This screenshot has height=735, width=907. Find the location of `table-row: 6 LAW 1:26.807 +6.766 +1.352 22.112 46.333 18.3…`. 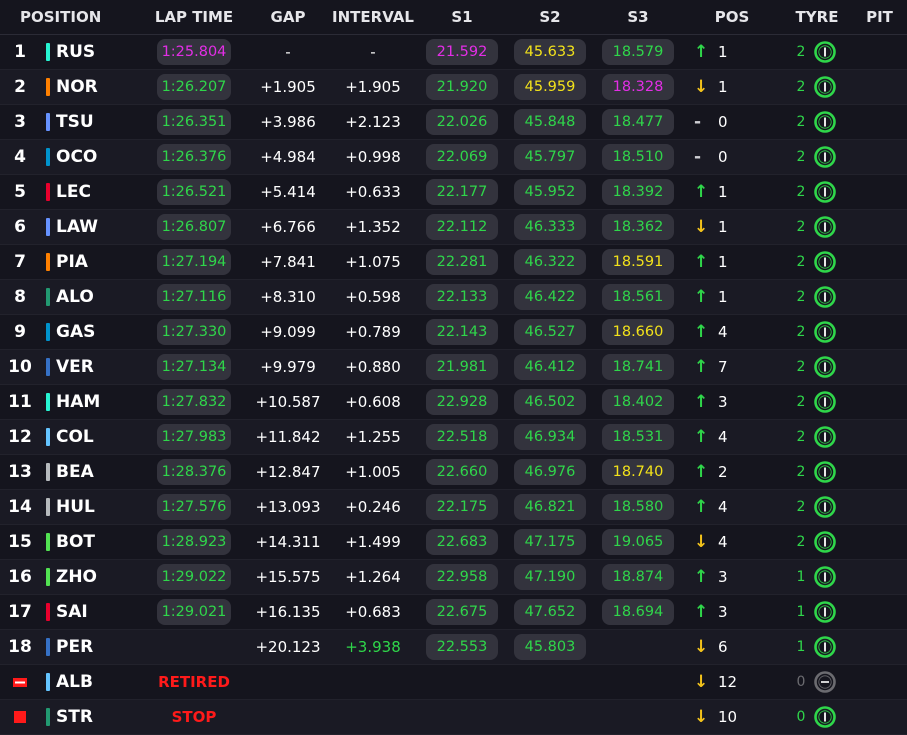

table-row: 6 LAW 1:26.807 +6.766 +1.352 22.112 46.333 18.3… is located at coordinates (453, 227).